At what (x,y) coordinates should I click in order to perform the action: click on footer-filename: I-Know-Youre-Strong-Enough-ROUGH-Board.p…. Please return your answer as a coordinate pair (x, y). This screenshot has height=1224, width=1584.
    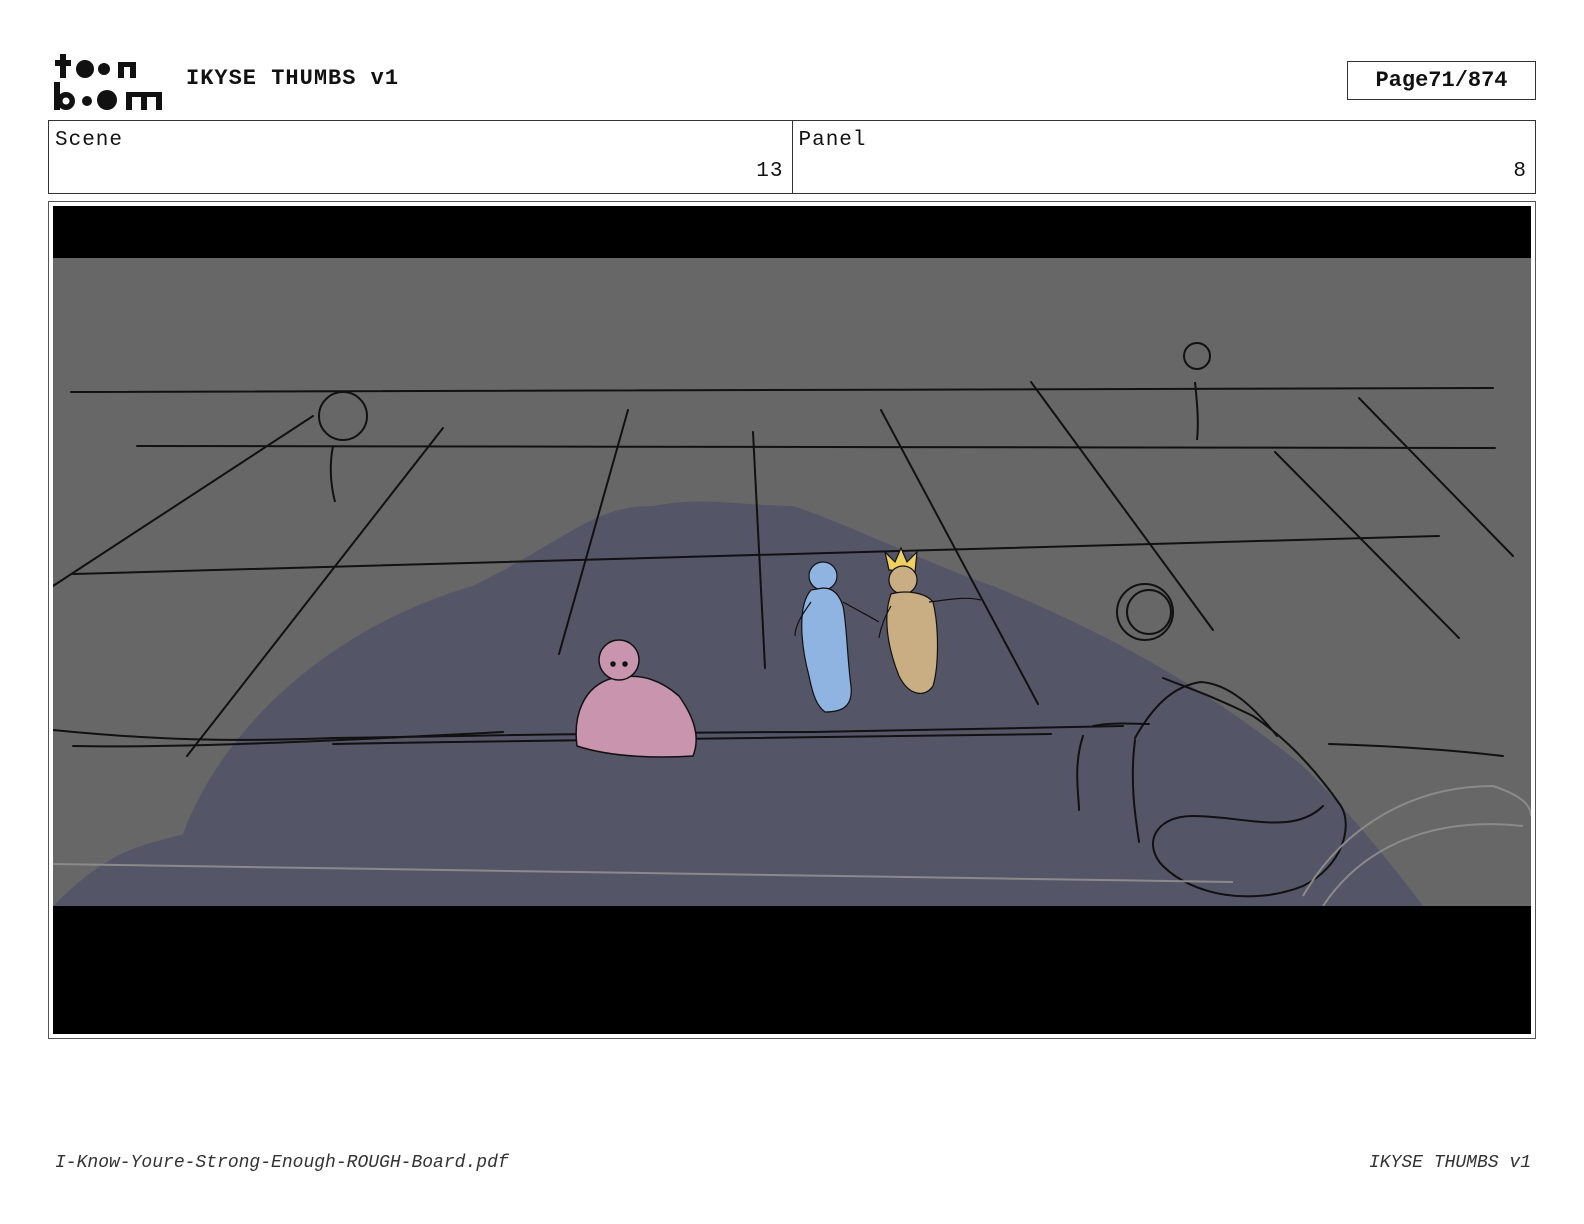
    Looking at the image, I should click on (282, 1163).